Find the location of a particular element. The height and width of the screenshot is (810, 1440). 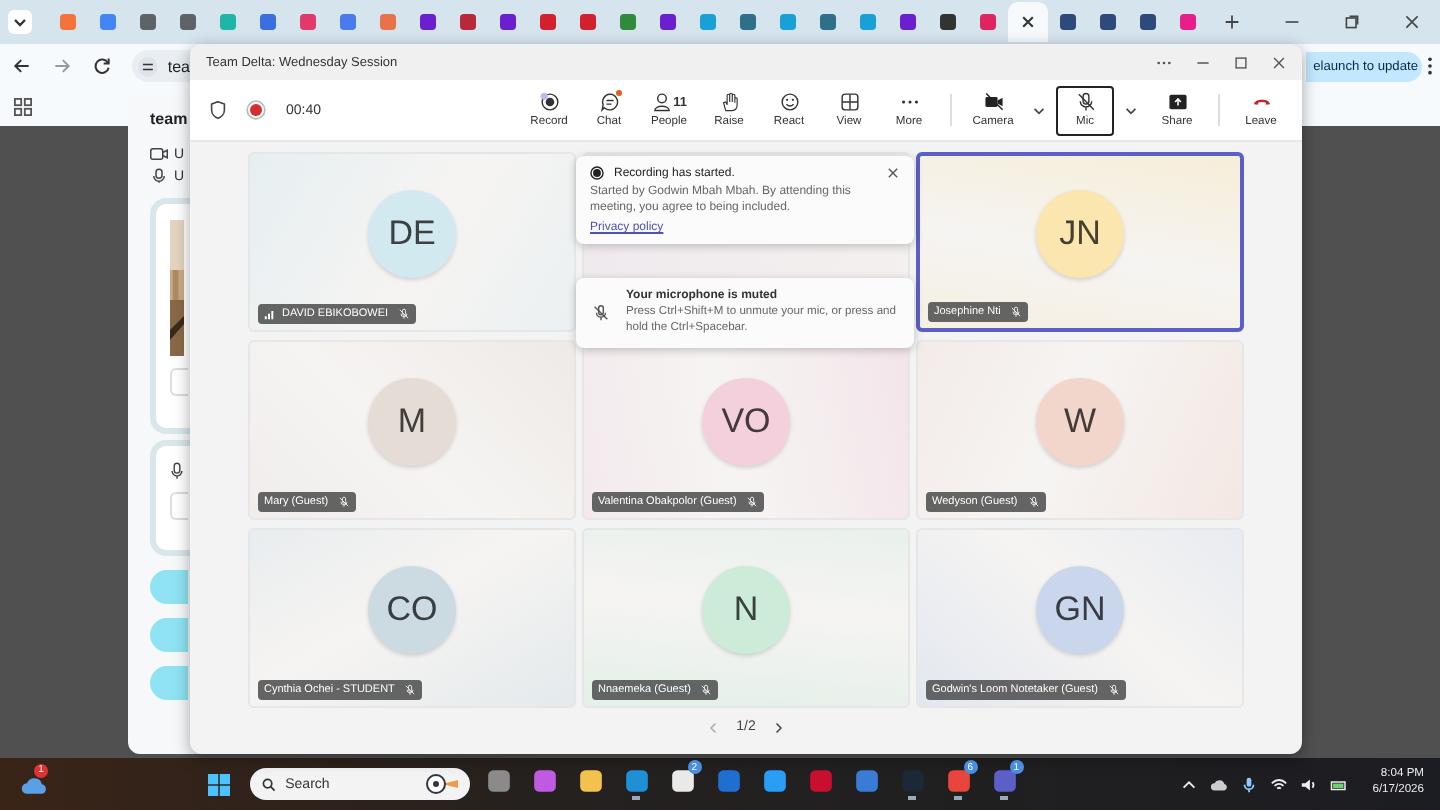

participant-avatar: JN is located at coordinates (1080, 234).